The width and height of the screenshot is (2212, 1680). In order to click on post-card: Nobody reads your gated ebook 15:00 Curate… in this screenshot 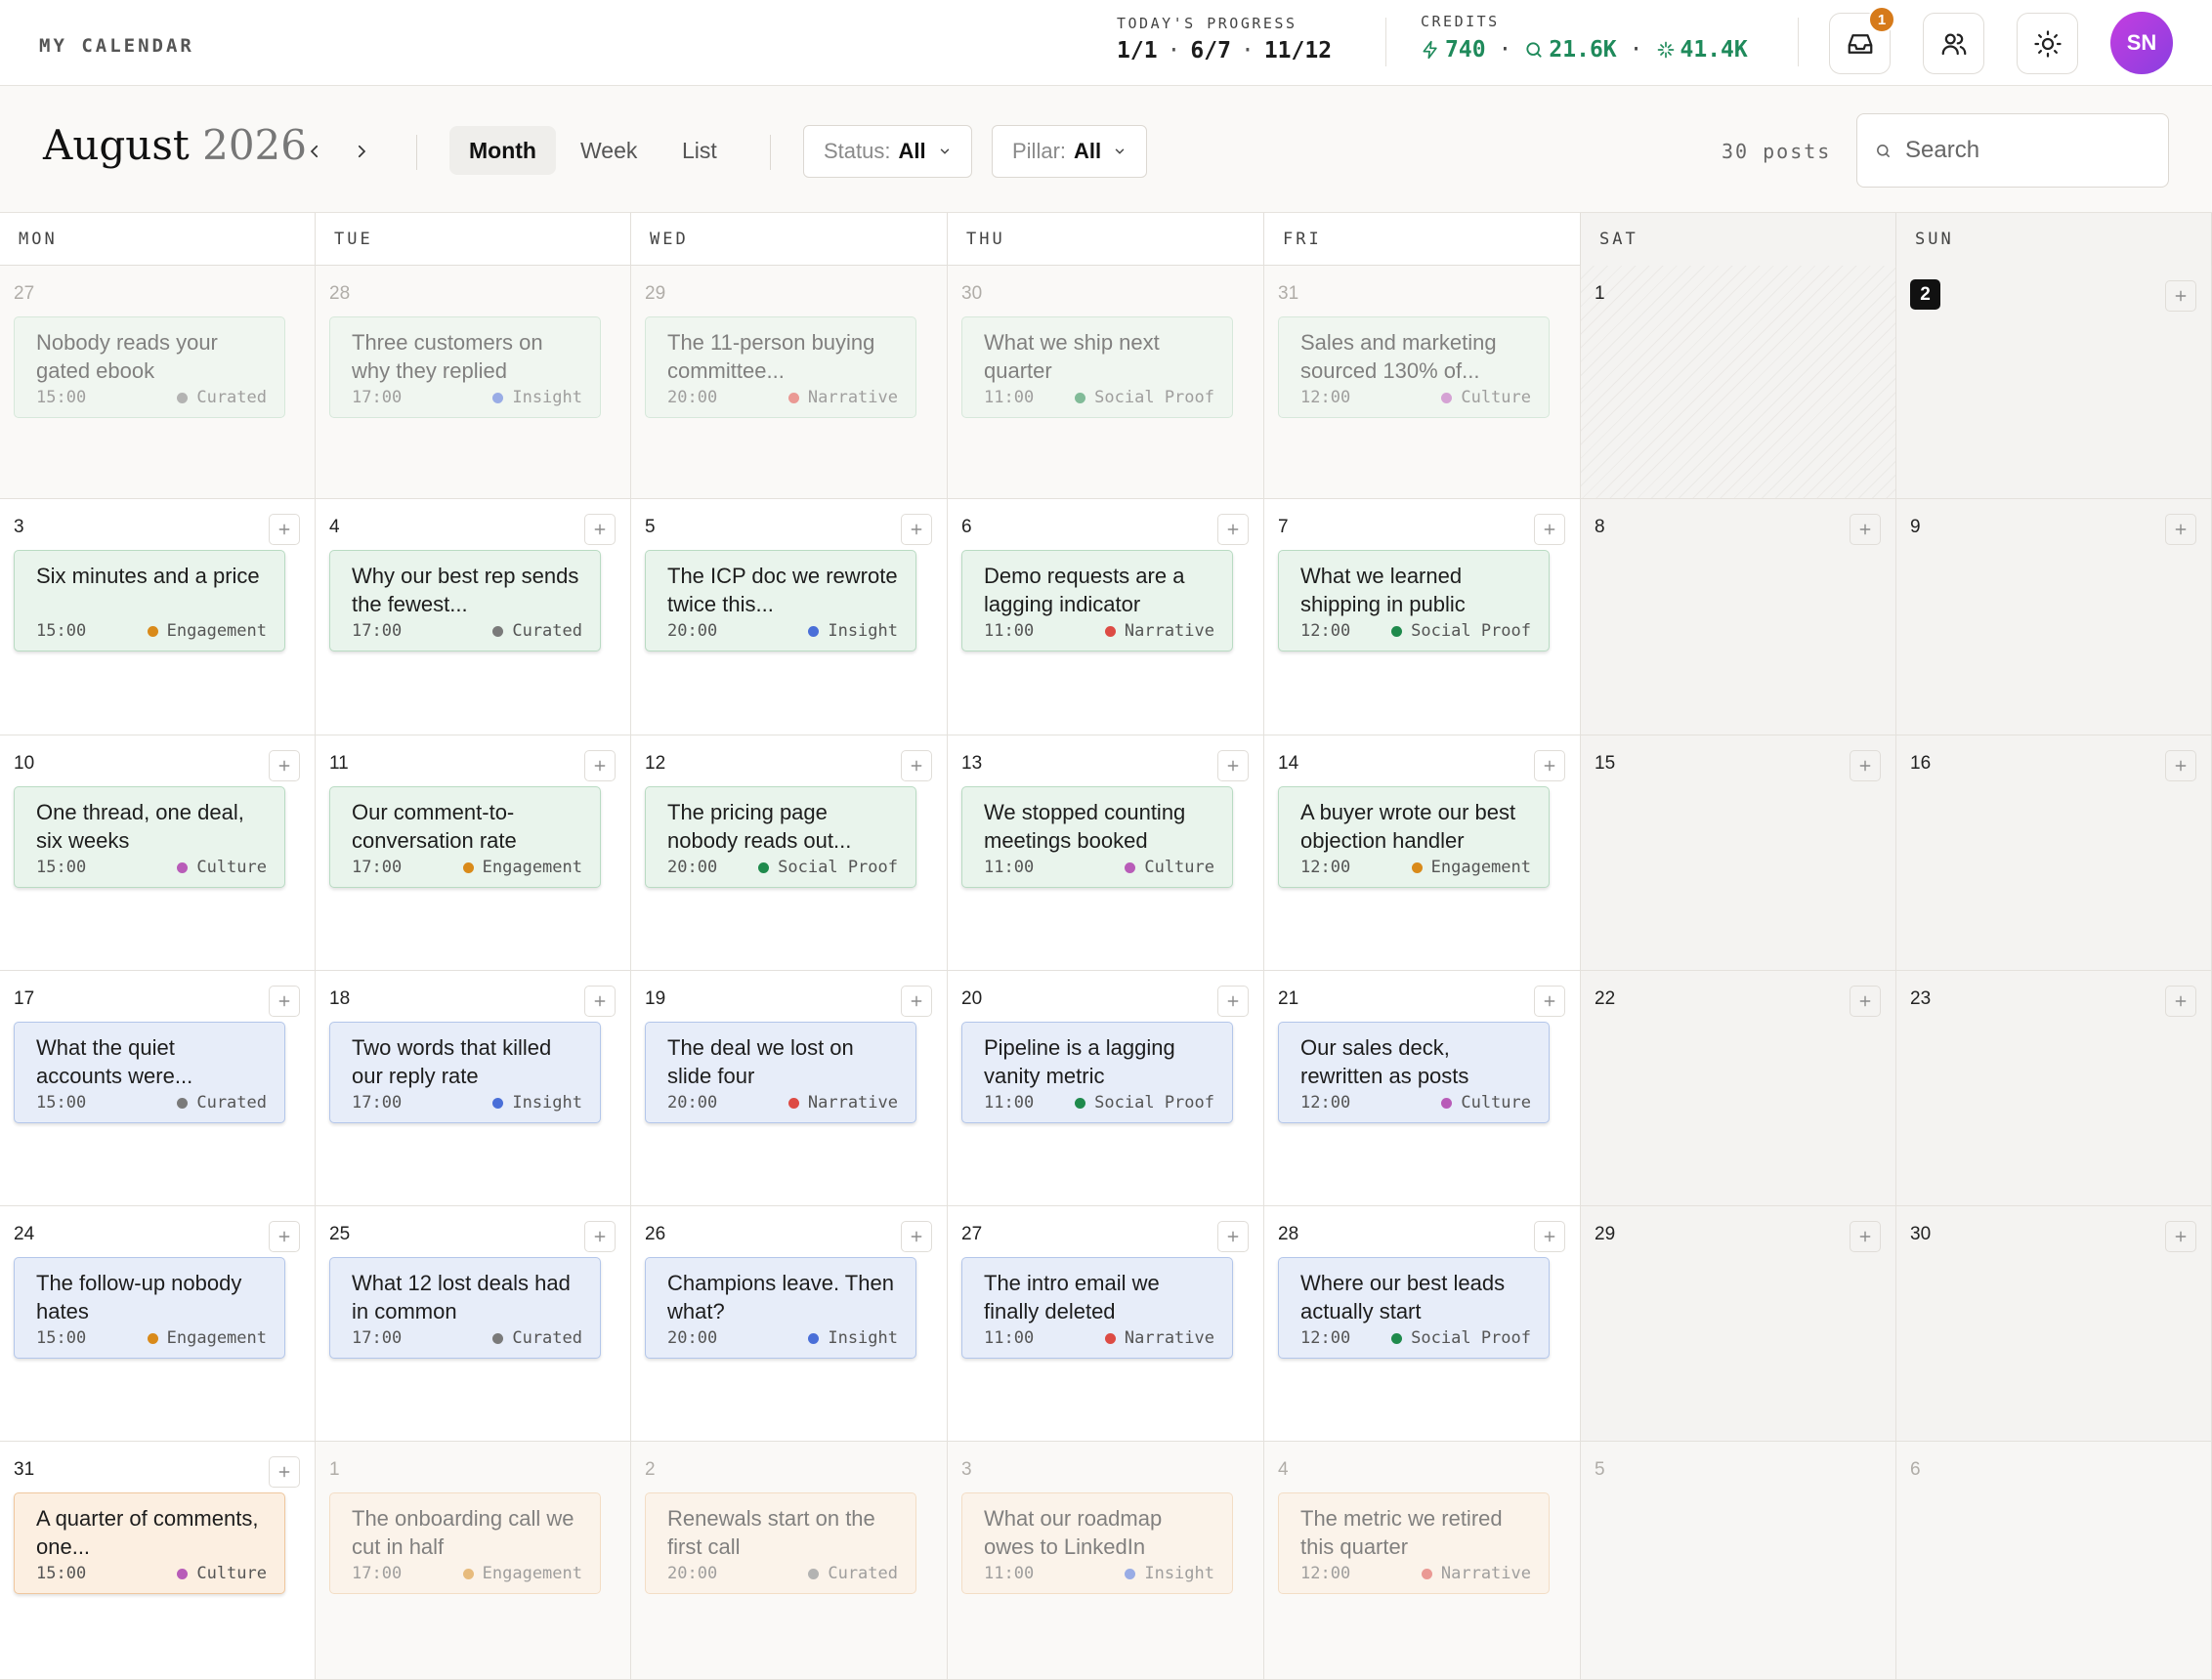, I will do `click(149, 367)`.